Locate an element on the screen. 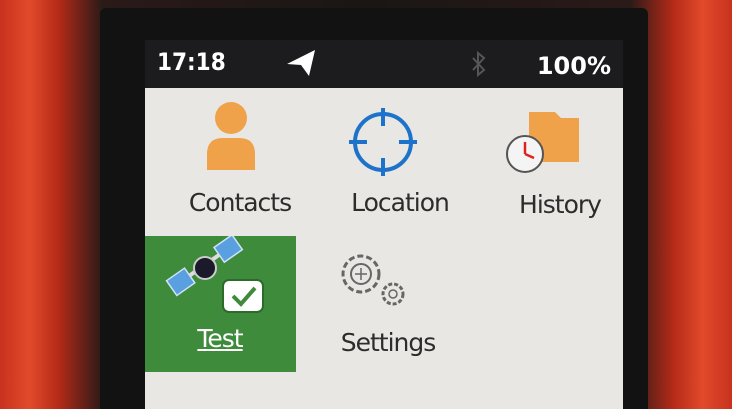 Image resolution: width=732 pixels, height=409 pixels. navigation-arrow-icon is located at coordinates (301, 64).